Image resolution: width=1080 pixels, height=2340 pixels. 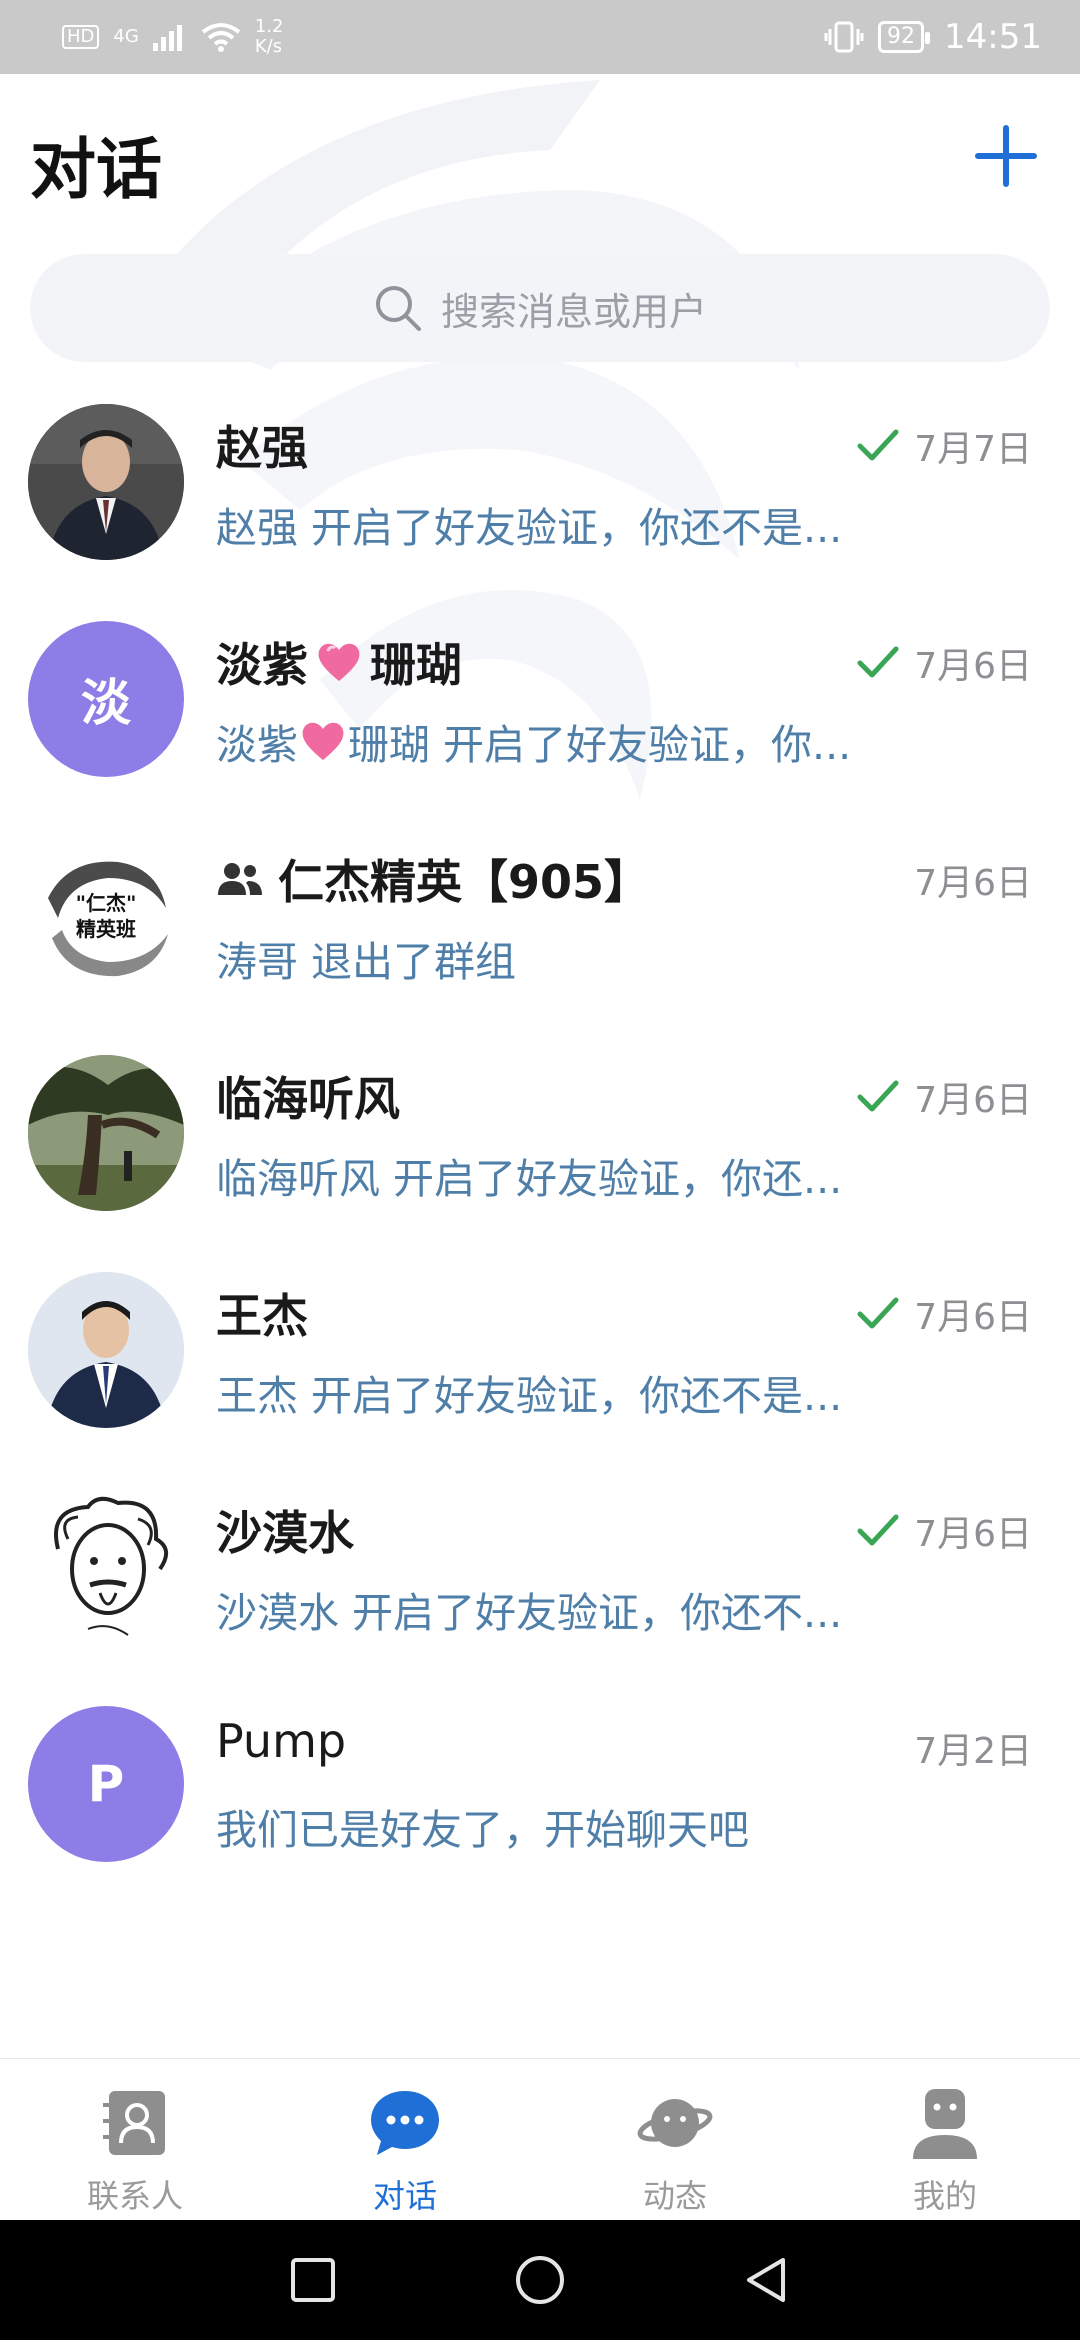 I want to click on add-icon, so click(x=1006, y=156).